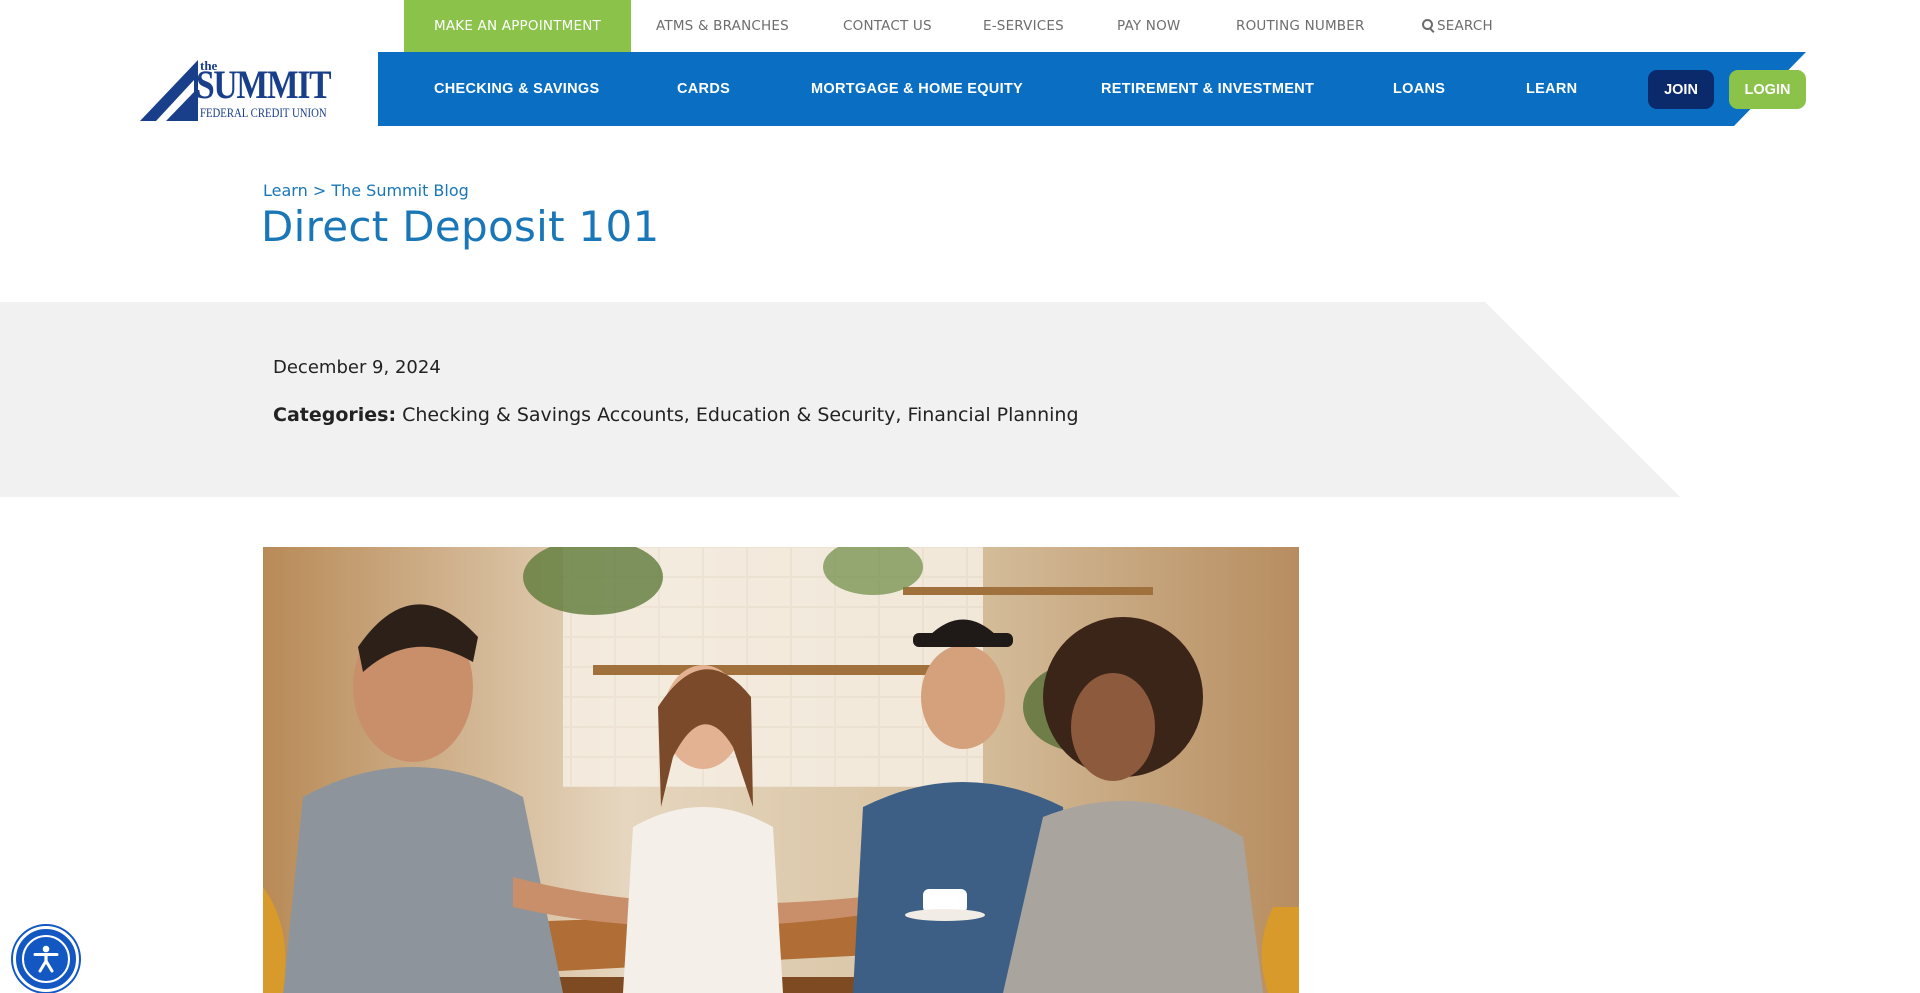 The width and height of the screenshot is (1920, 993). What do you see at coordinates (887, 26) in the screenshot?
I see `contact-us-link: CONTACT US` at bounding box center [887, 26].